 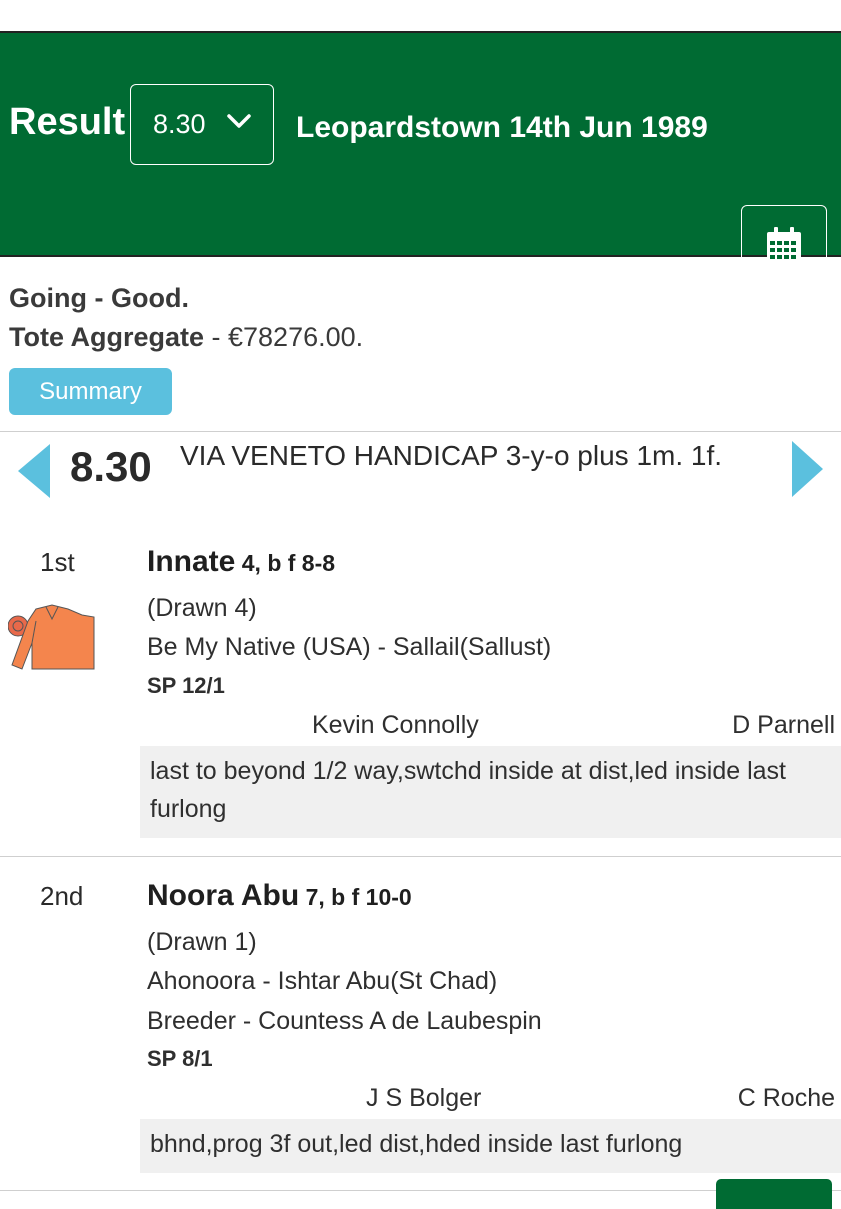 I want to click on silks-icon, so click(x=51, y=637).